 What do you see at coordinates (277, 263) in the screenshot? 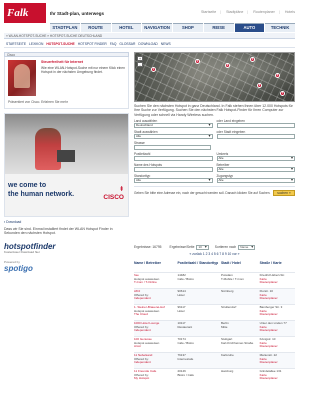
I see `col-header-street: Straße / Karte` at bounding box center [277, 263].